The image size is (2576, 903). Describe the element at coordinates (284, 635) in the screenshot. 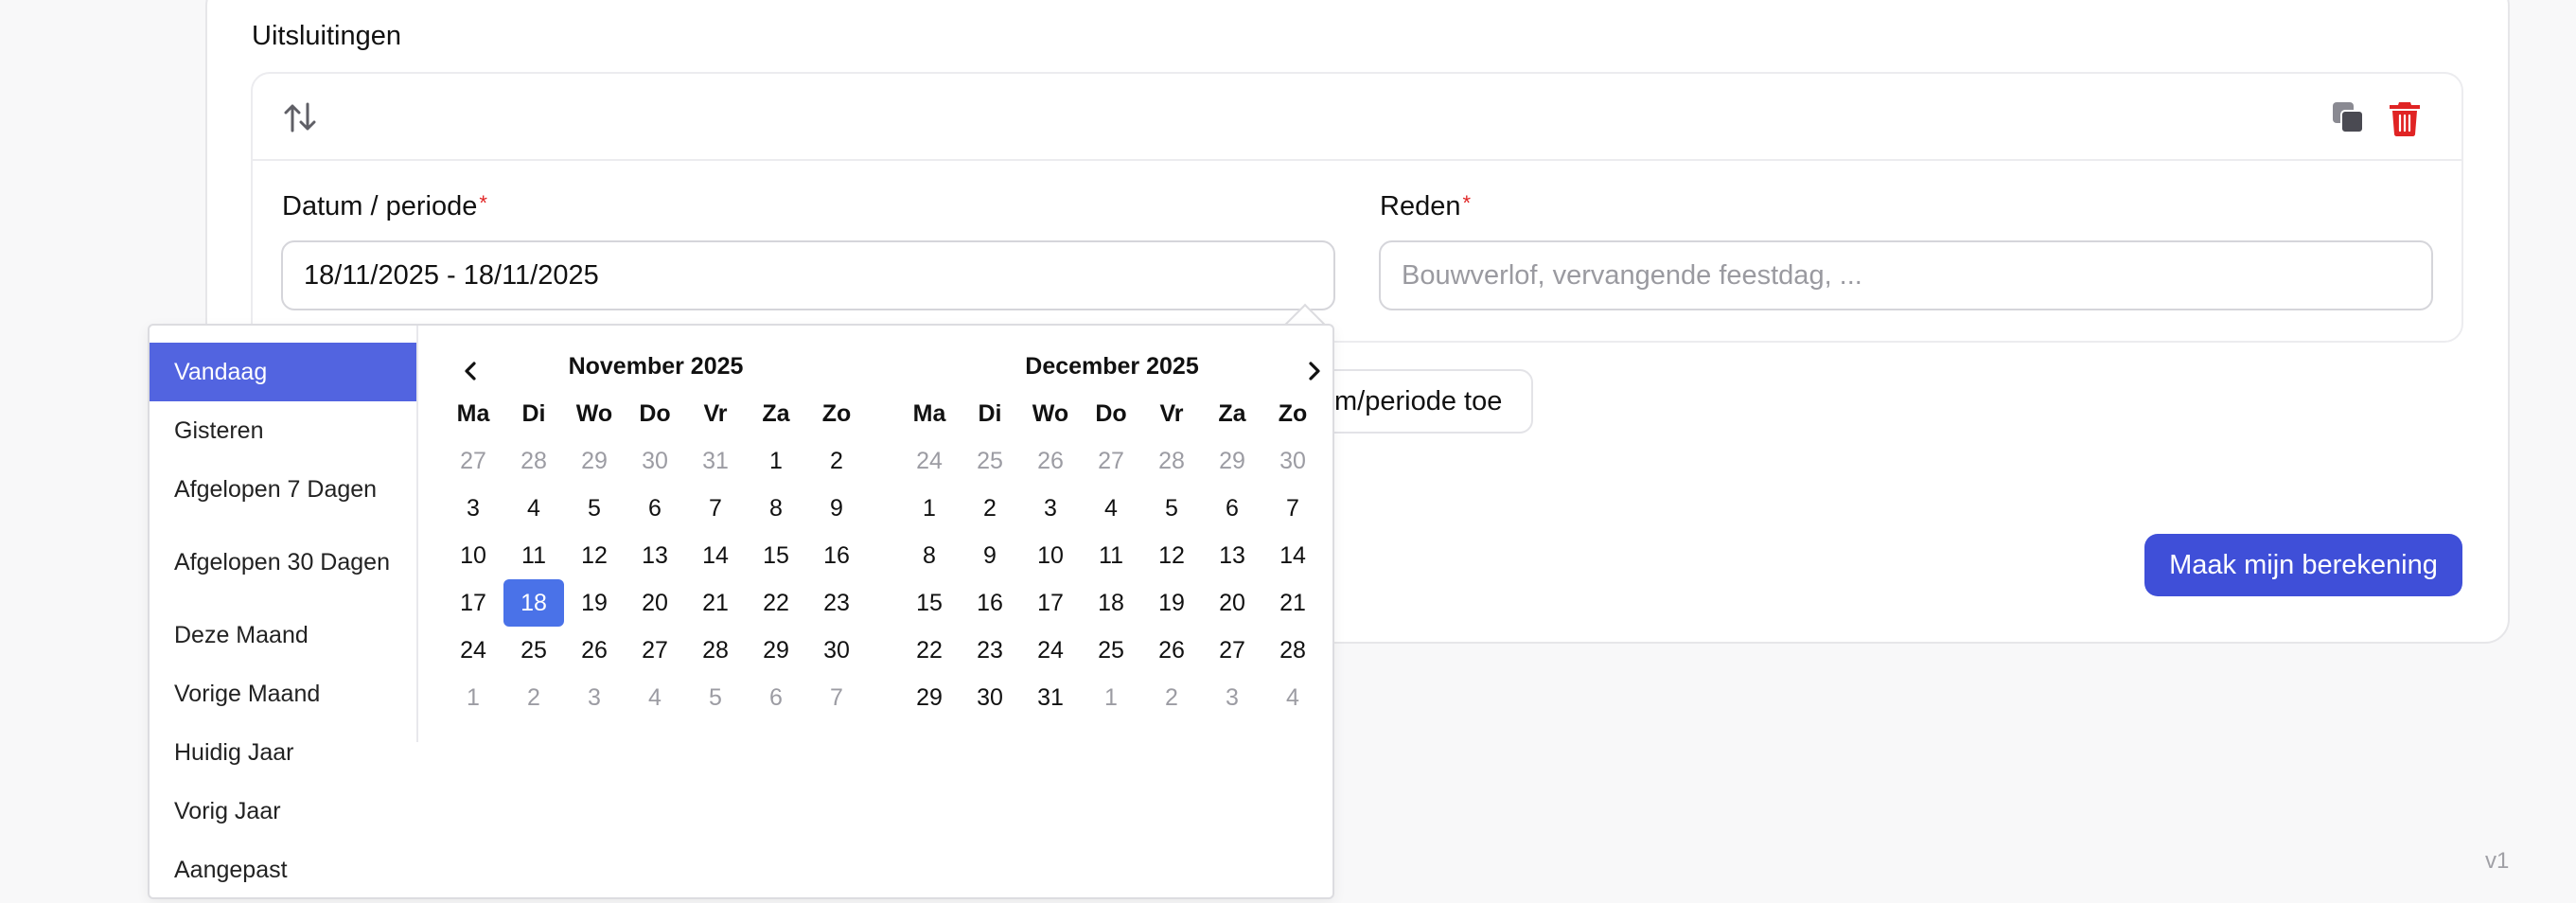

I see `range-preset-item: Deze Maand` at that location.